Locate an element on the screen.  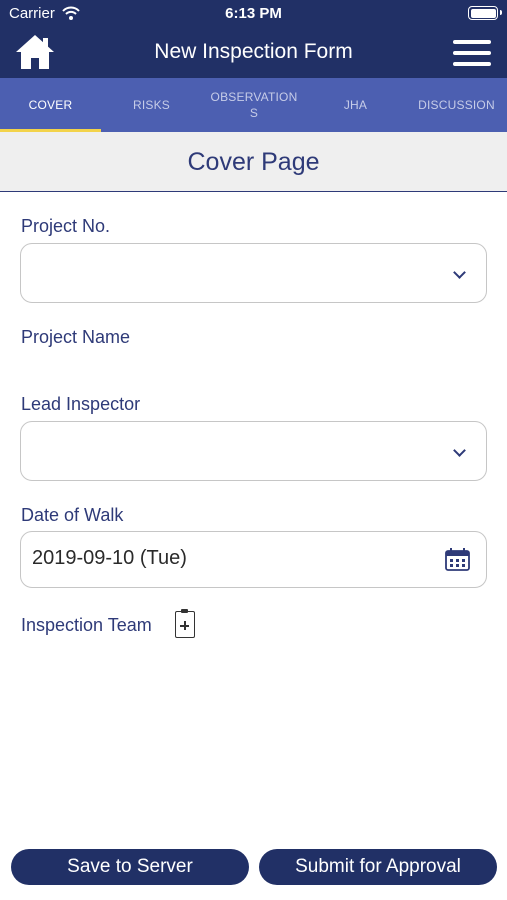
date-of-walk-label: Date of Walk is located at coordinates (72, 515).